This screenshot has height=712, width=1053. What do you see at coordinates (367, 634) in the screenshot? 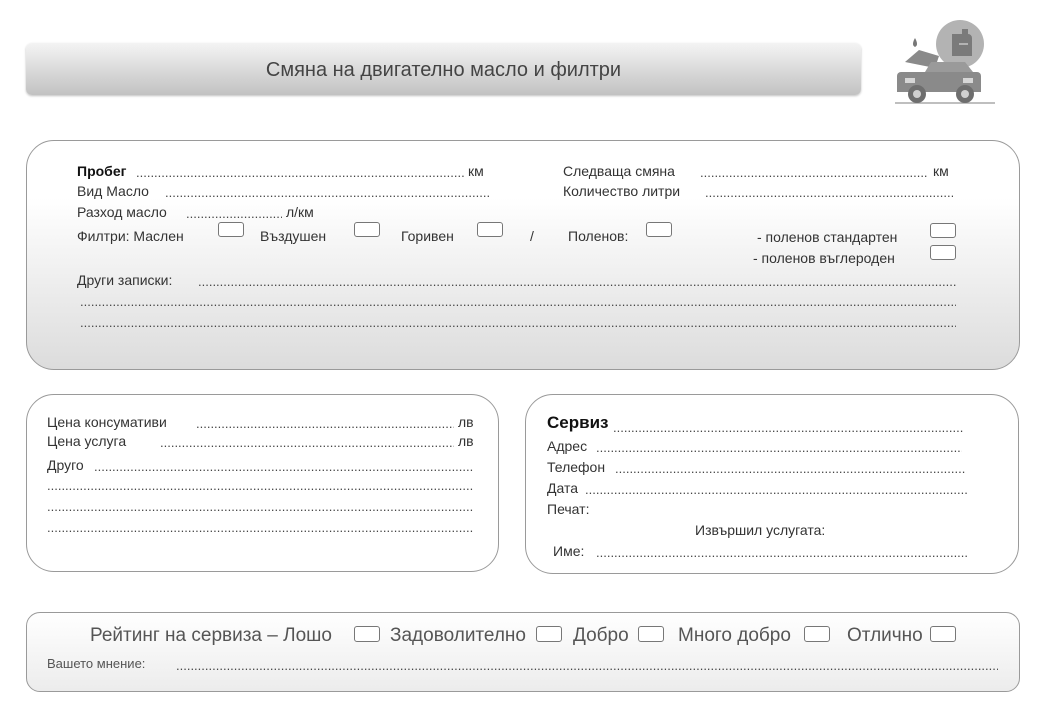
I see `rating-bad-checkbox` at bounding box center [367, 634].